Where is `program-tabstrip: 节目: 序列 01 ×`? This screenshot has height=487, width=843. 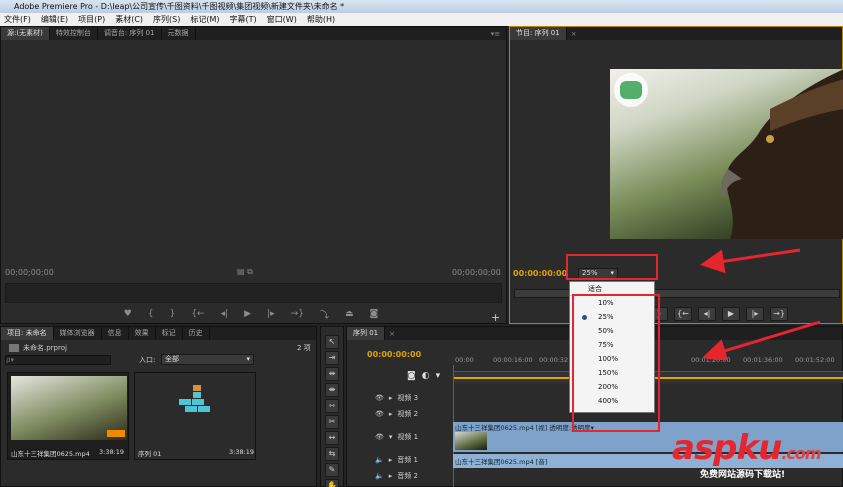
program-tabstrip: 节目: 序列 01 × is located at coordinates (676, 33).